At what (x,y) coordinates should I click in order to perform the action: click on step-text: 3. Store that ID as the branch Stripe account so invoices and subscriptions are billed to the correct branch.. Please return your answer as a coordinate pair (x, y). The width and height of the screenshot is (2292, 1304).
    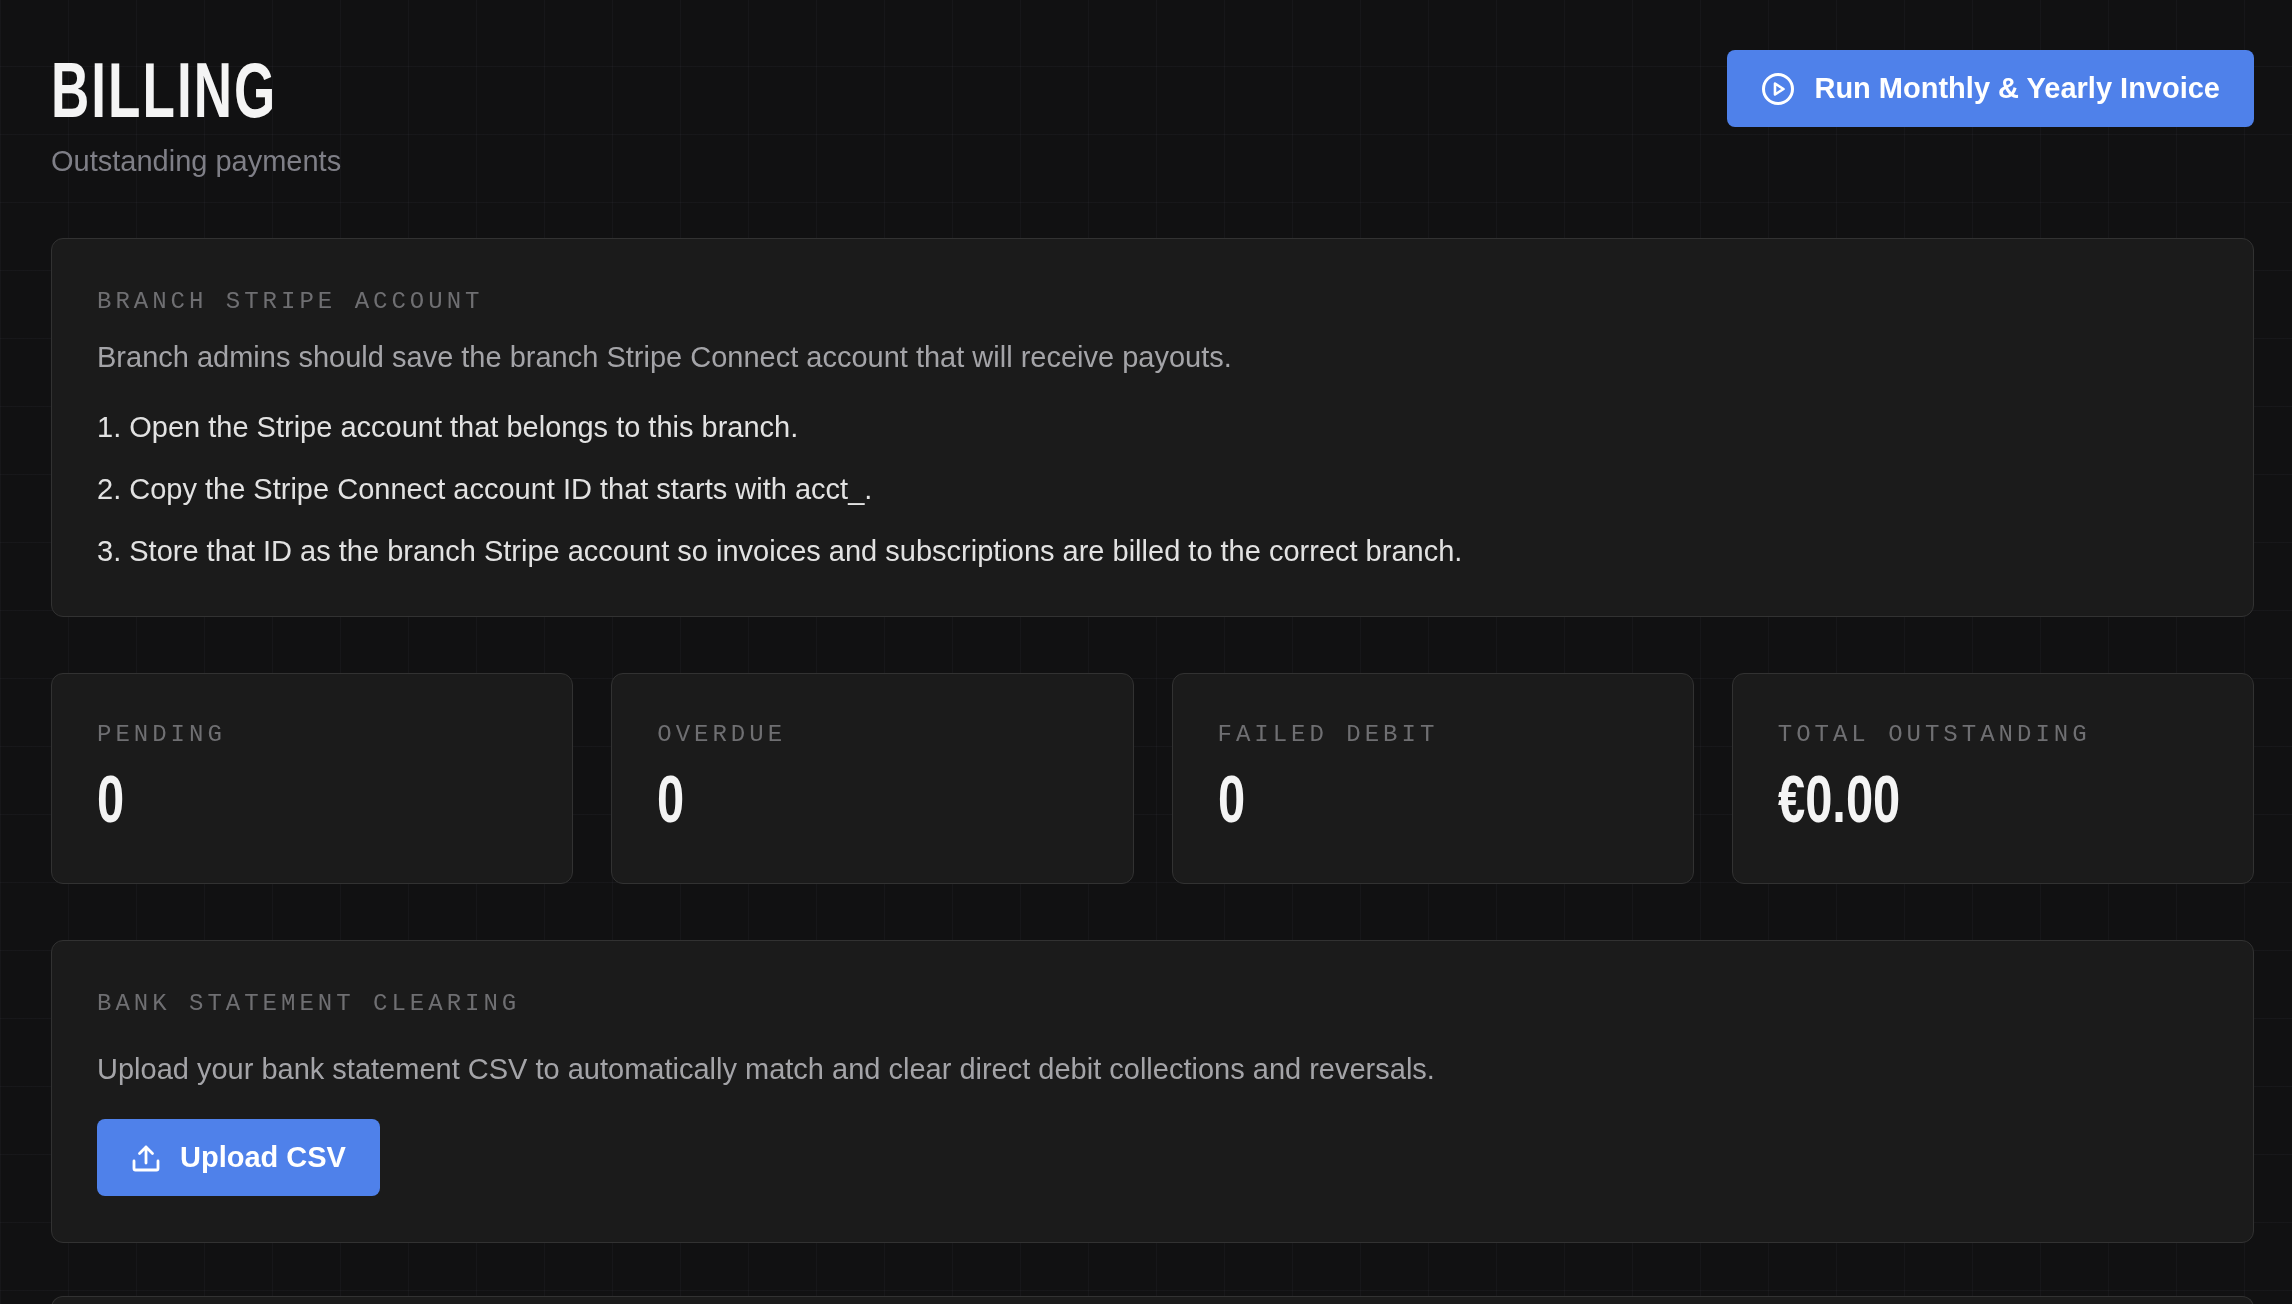
    Looking at the image, I should click on (780, 551).